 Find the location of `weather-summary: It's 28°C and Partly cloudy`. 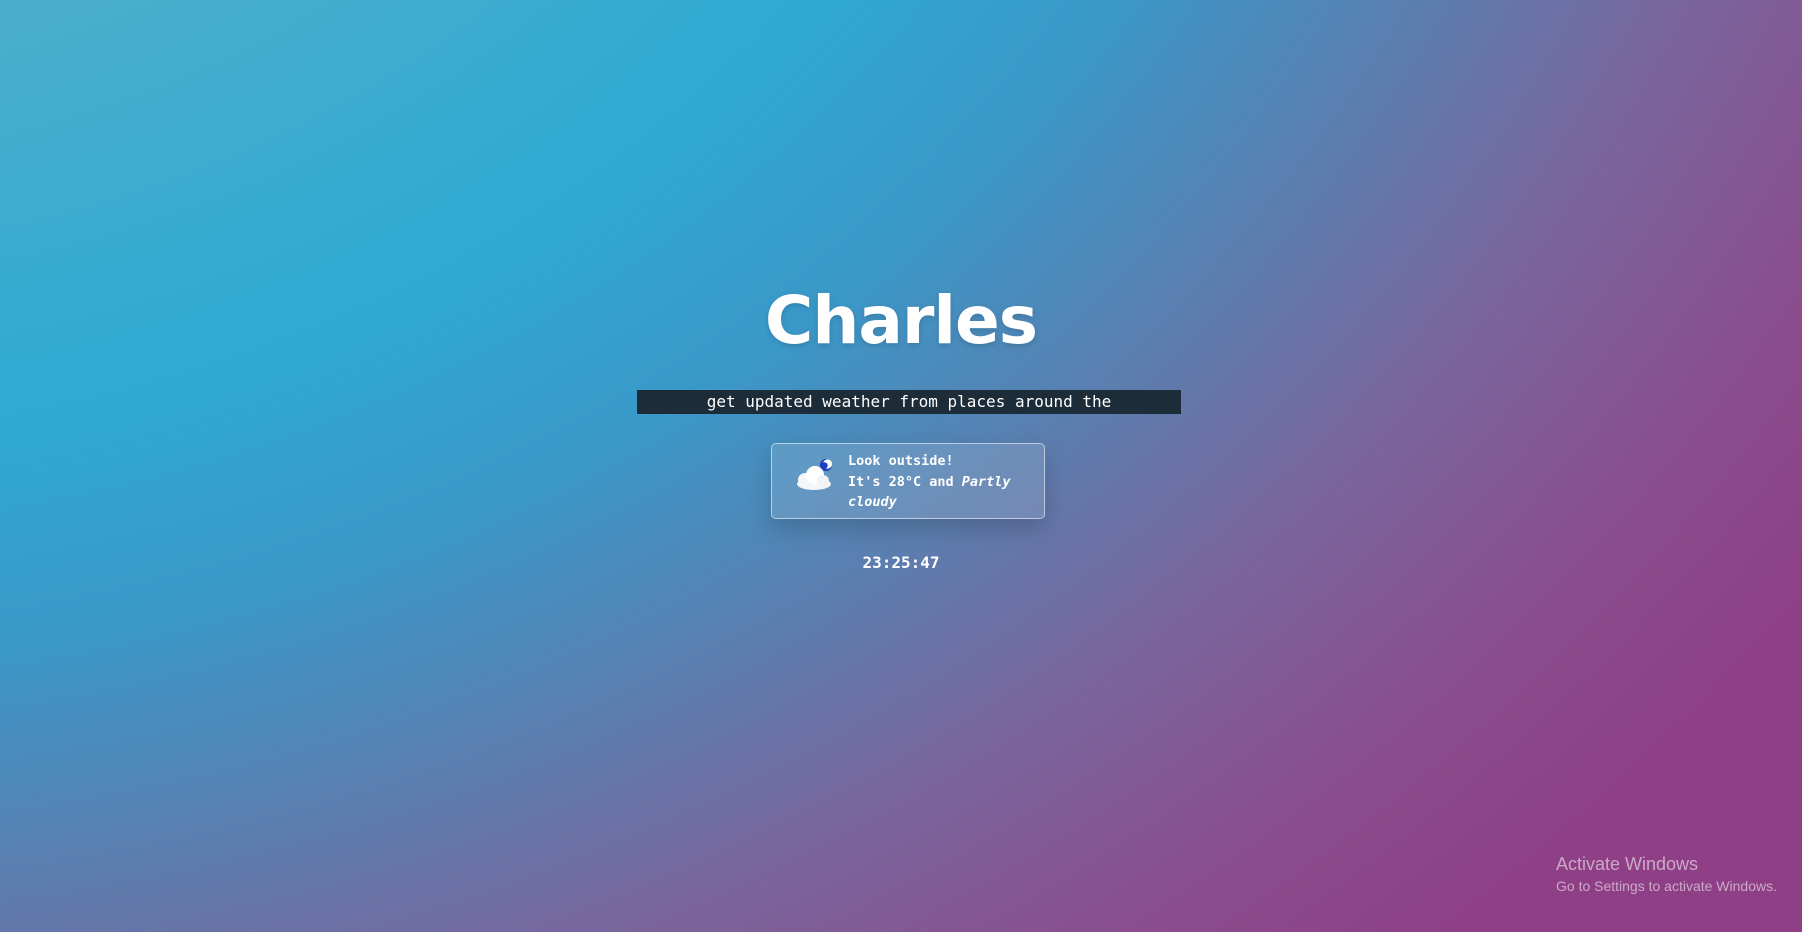

weather-summary: It's 28°C and Partly cloudy is located at coordinates (943, 492).